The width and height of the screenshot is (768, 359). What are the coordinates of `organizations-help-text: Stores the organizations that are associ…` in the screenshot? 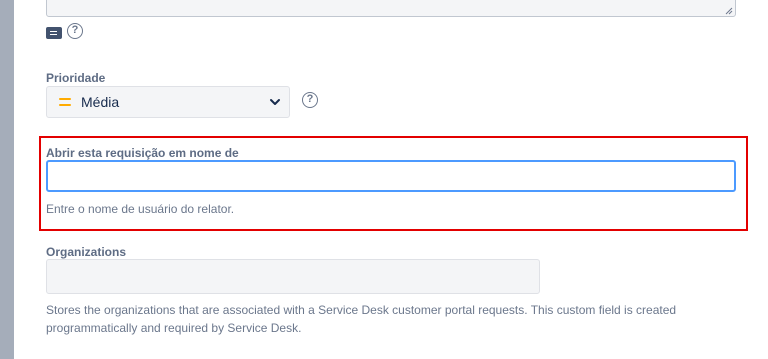 It's located at (361, 319).